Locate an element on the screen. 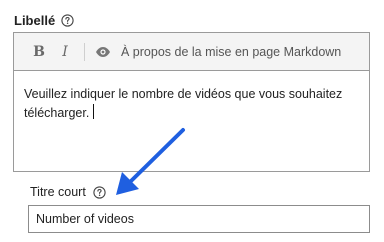  text-caret is located at coordinates (94, 111).